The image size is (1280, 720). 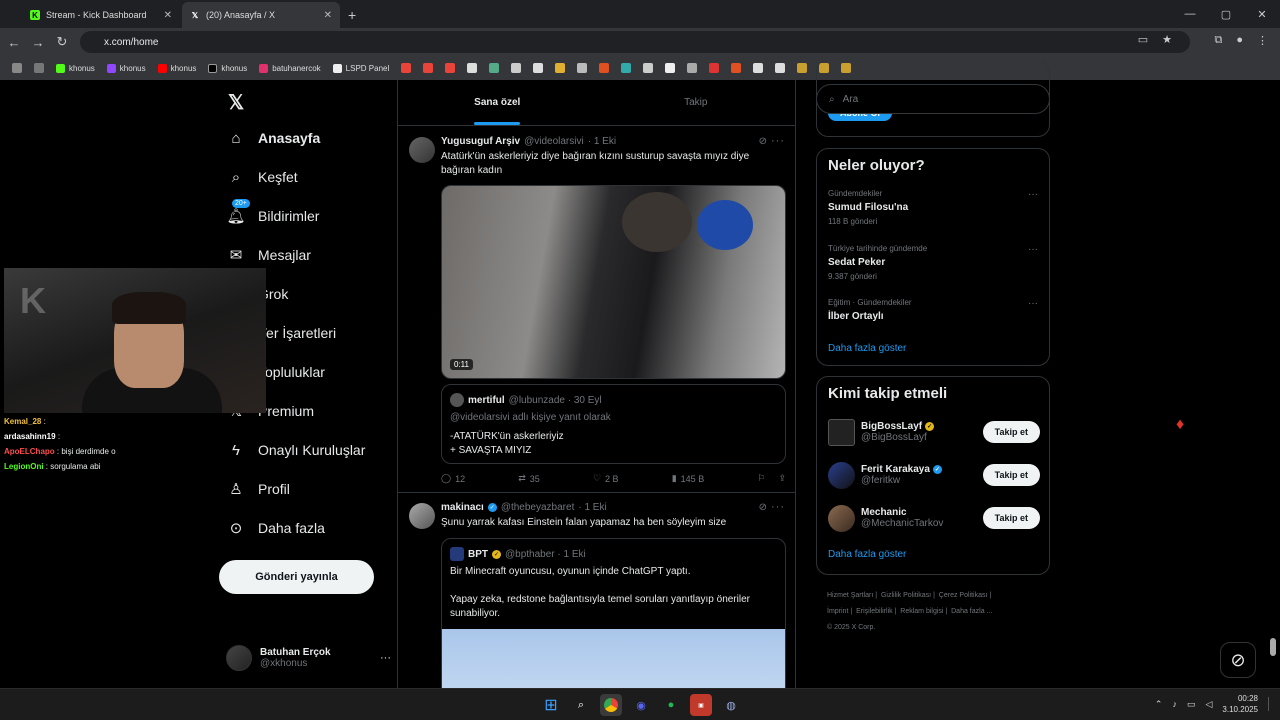 I want to click on bookmark-lspd: LSPD Panel, so click(x=361, y=68).